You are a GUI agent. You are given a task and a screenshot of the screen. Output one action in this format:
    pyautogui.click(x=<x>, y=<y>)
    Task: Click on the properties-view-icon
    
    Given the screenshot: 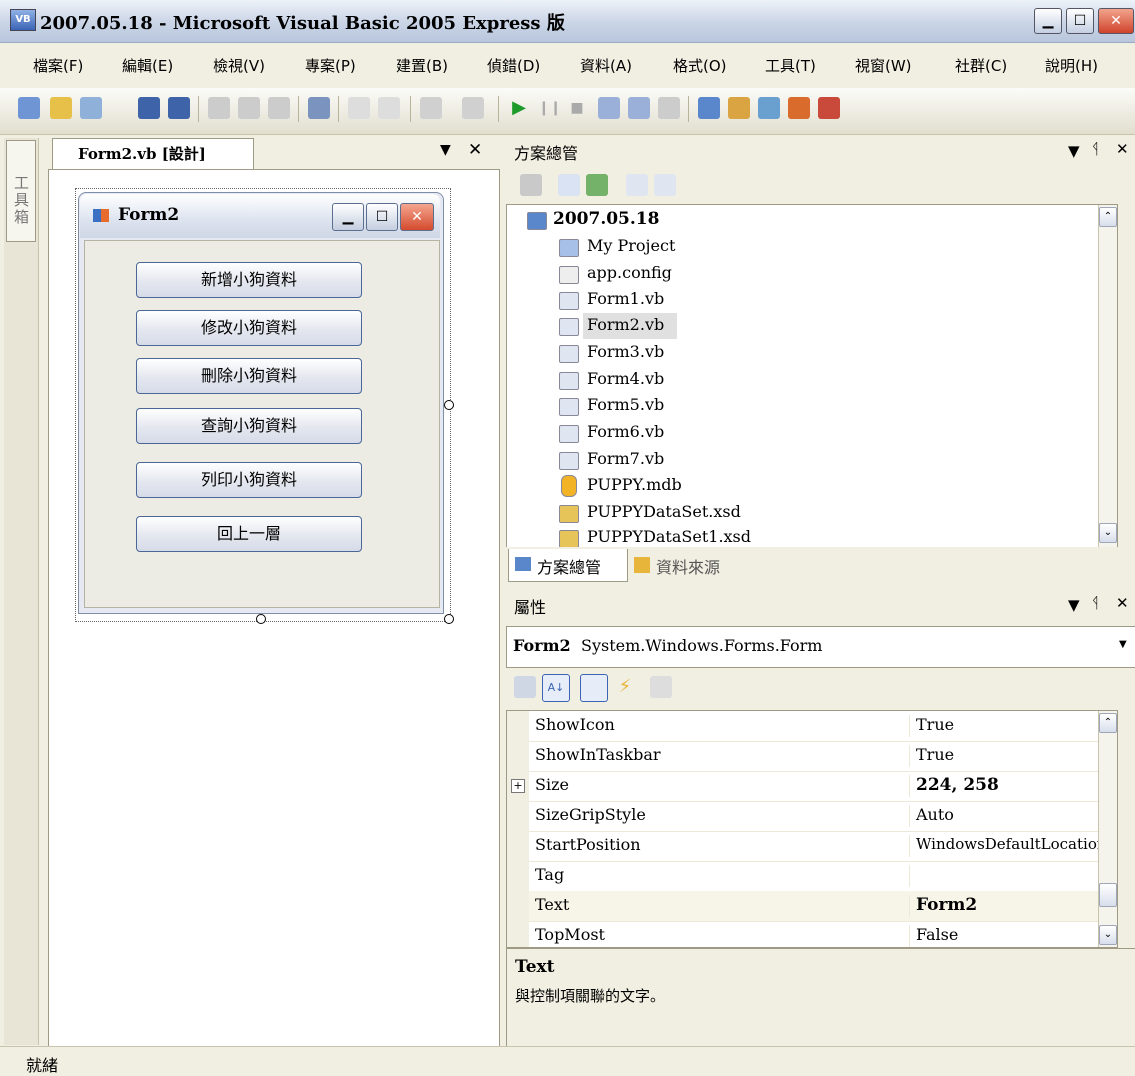 What is the action you would take?
    pyautogui.click(x=594, y=688)
    